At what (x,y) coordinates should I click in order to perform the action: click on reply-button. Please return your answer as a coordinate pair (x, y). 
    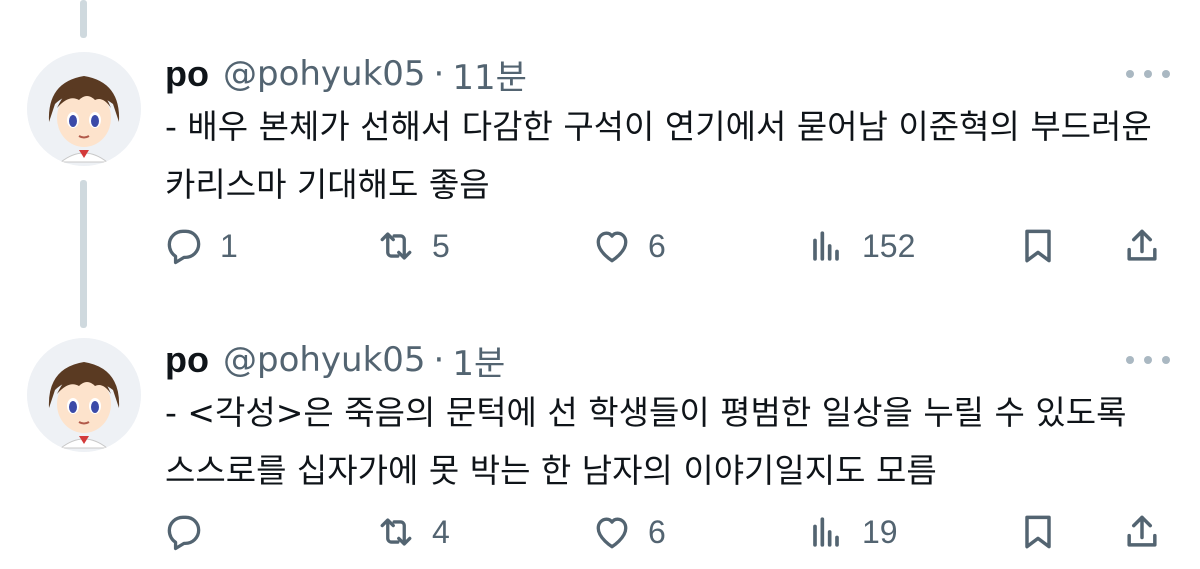
    Looking at the image, I should click on (191, 532).